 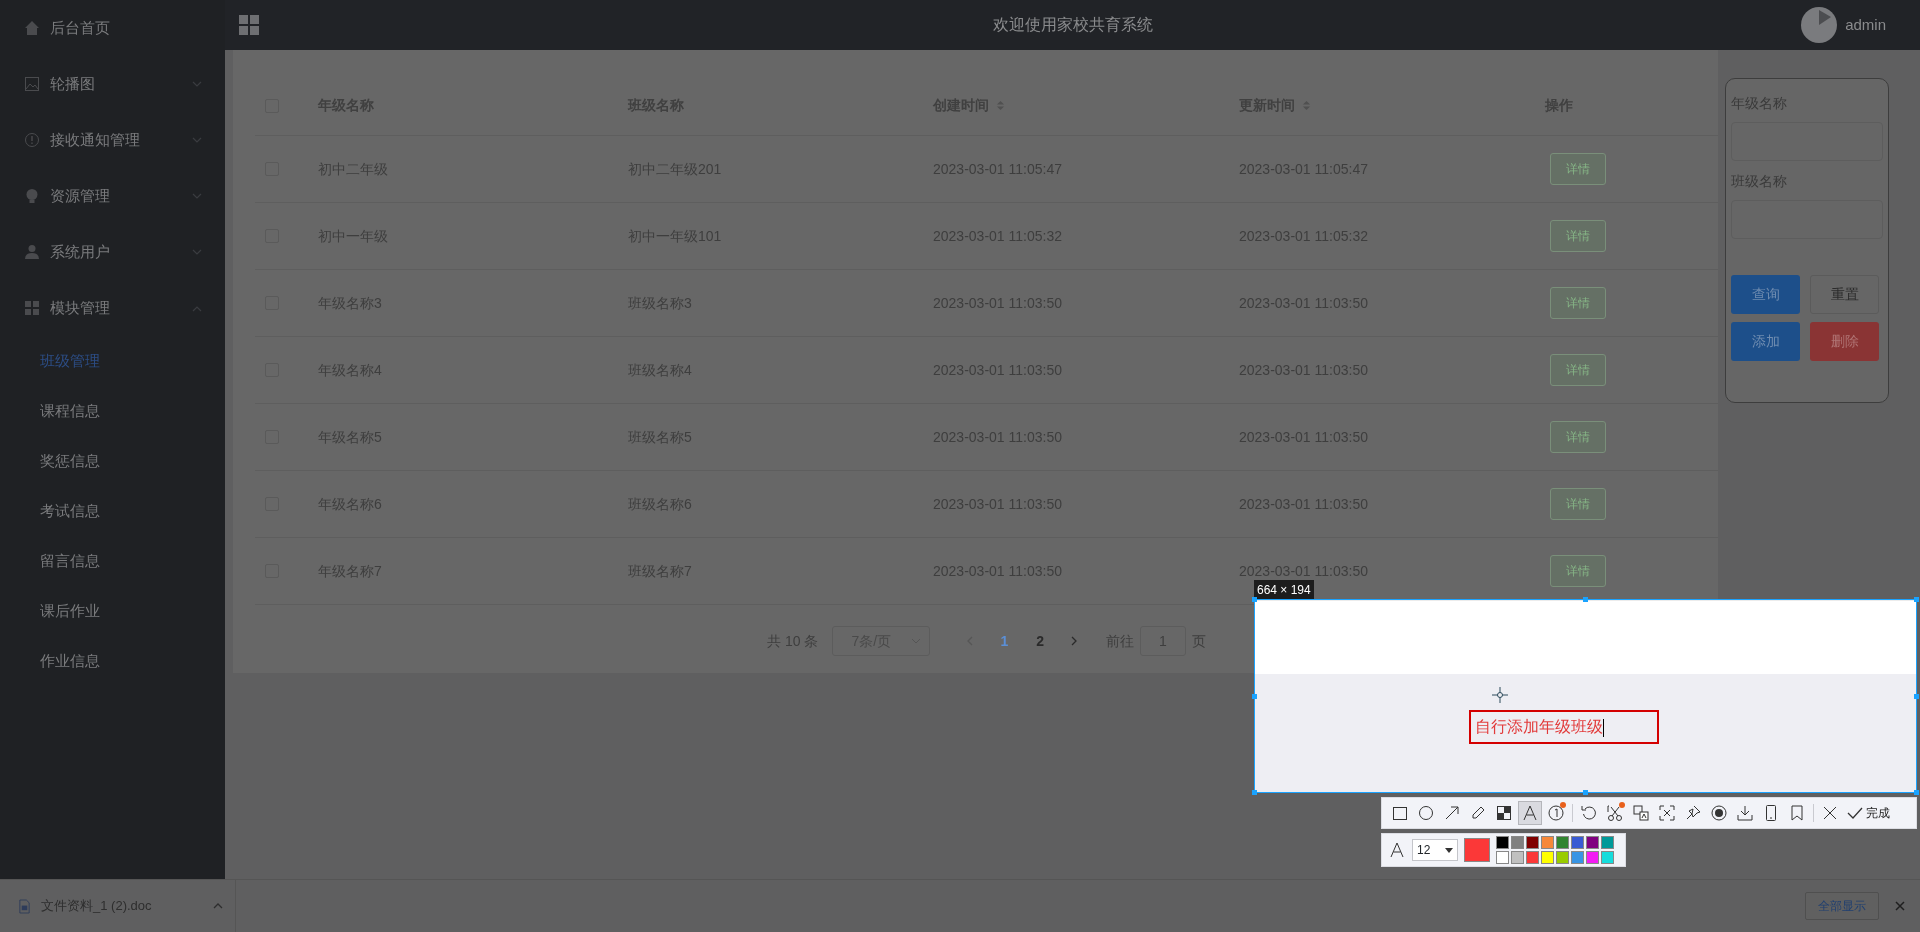 I want to click on font-size-select: 12, so click(x=1435, y=850).